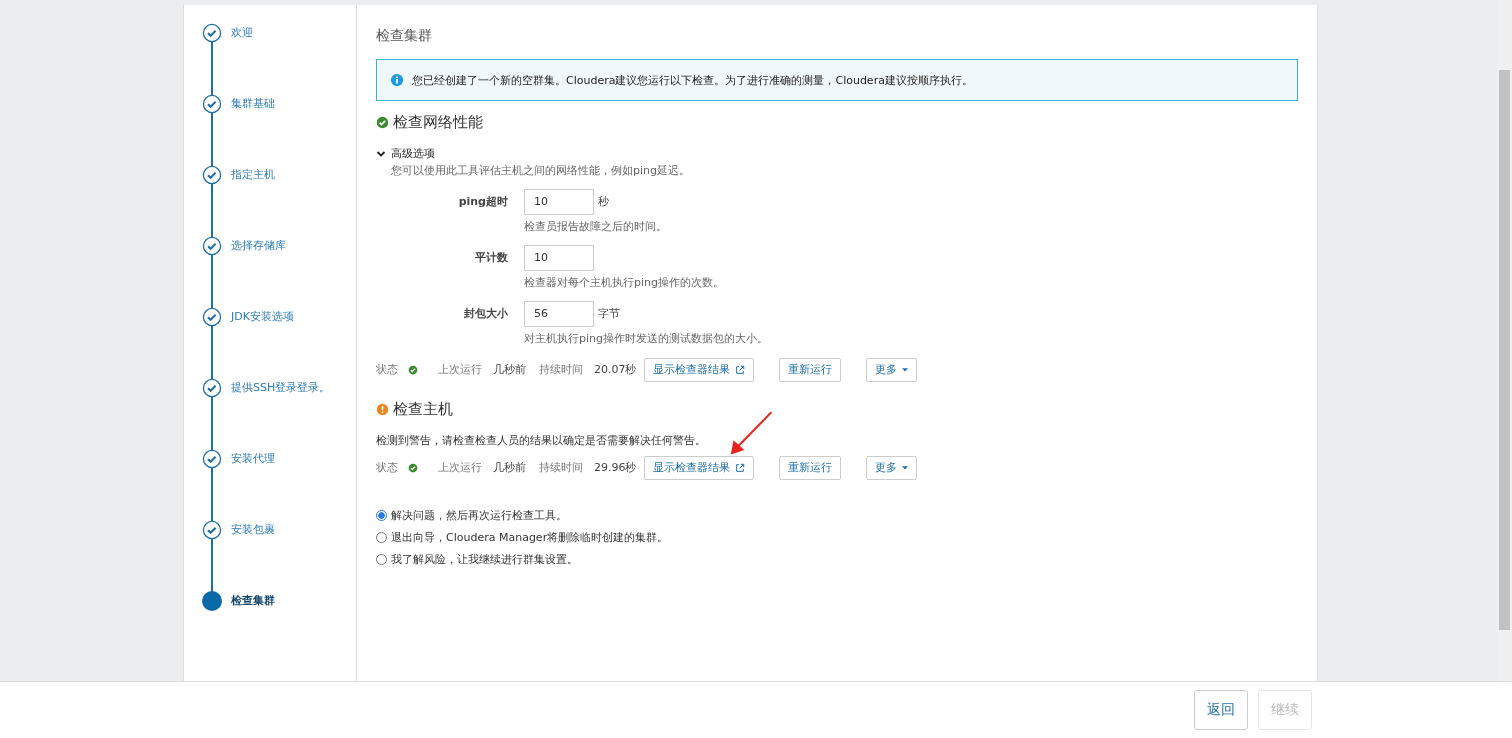 The image size is (1512, 738). What do you see at coordinates (253, 601) in the screenshot?
I see `step-link: 检查集群` at bounding box center [253, 601].